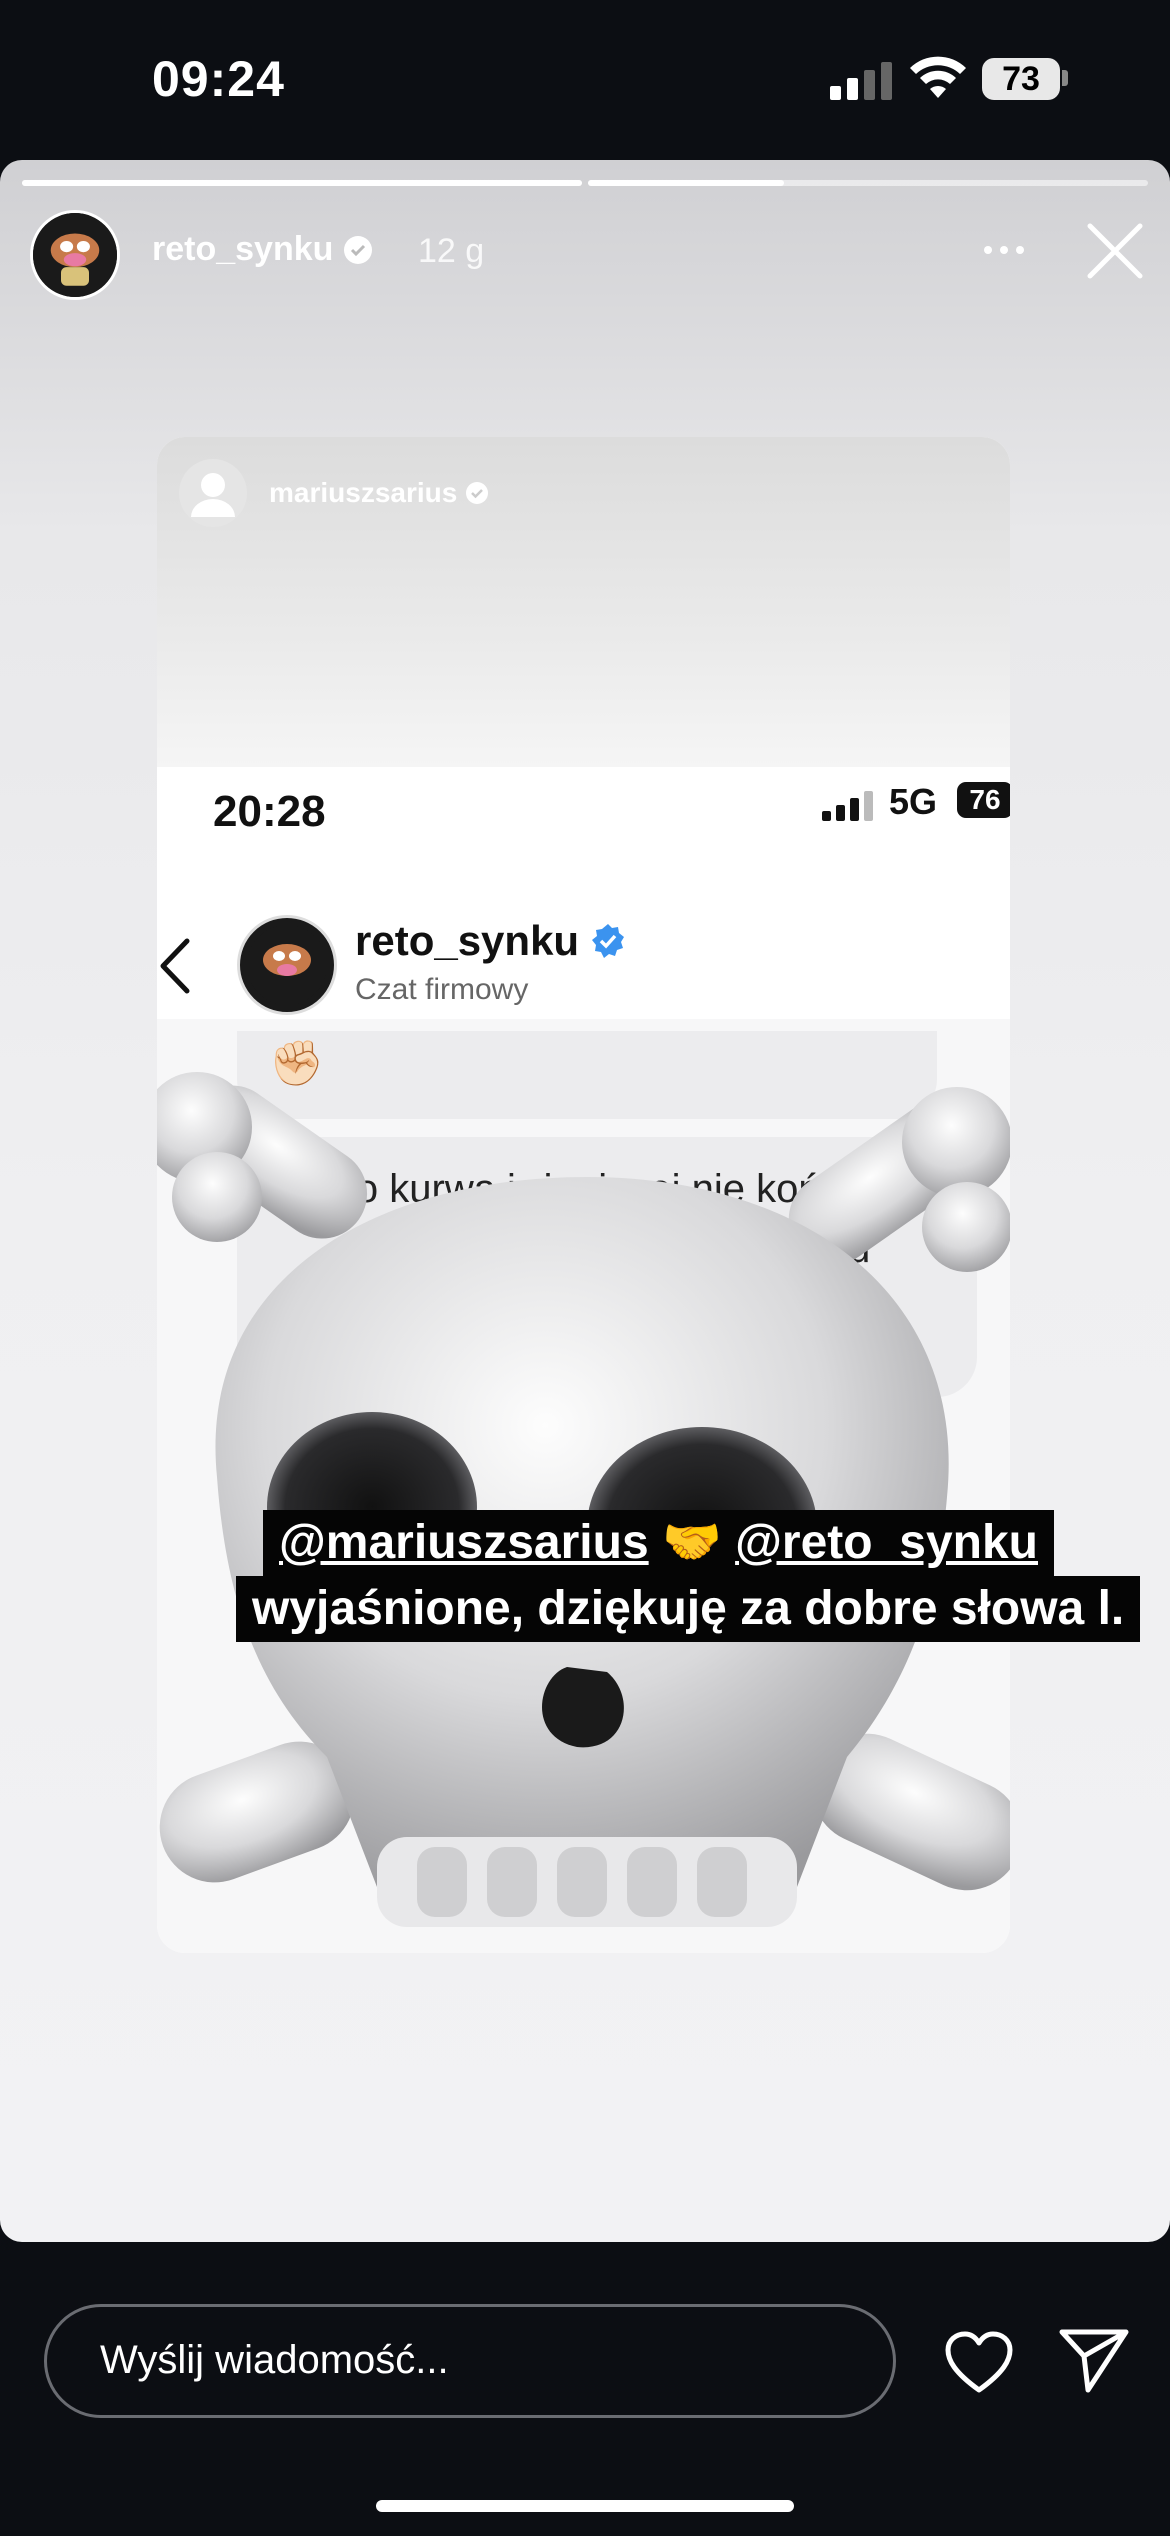 Image resolution: width=1170 pixels, height=2536 pixels. I want to click on story-username: reto_synku, so click(242, 249).